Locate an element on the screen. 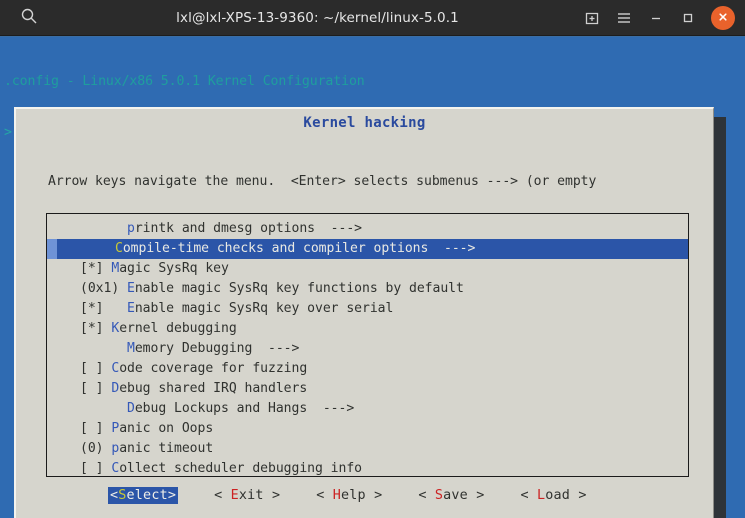  menu-item-label: ollect scheduler debugging info is located at coordinates (241, 468).